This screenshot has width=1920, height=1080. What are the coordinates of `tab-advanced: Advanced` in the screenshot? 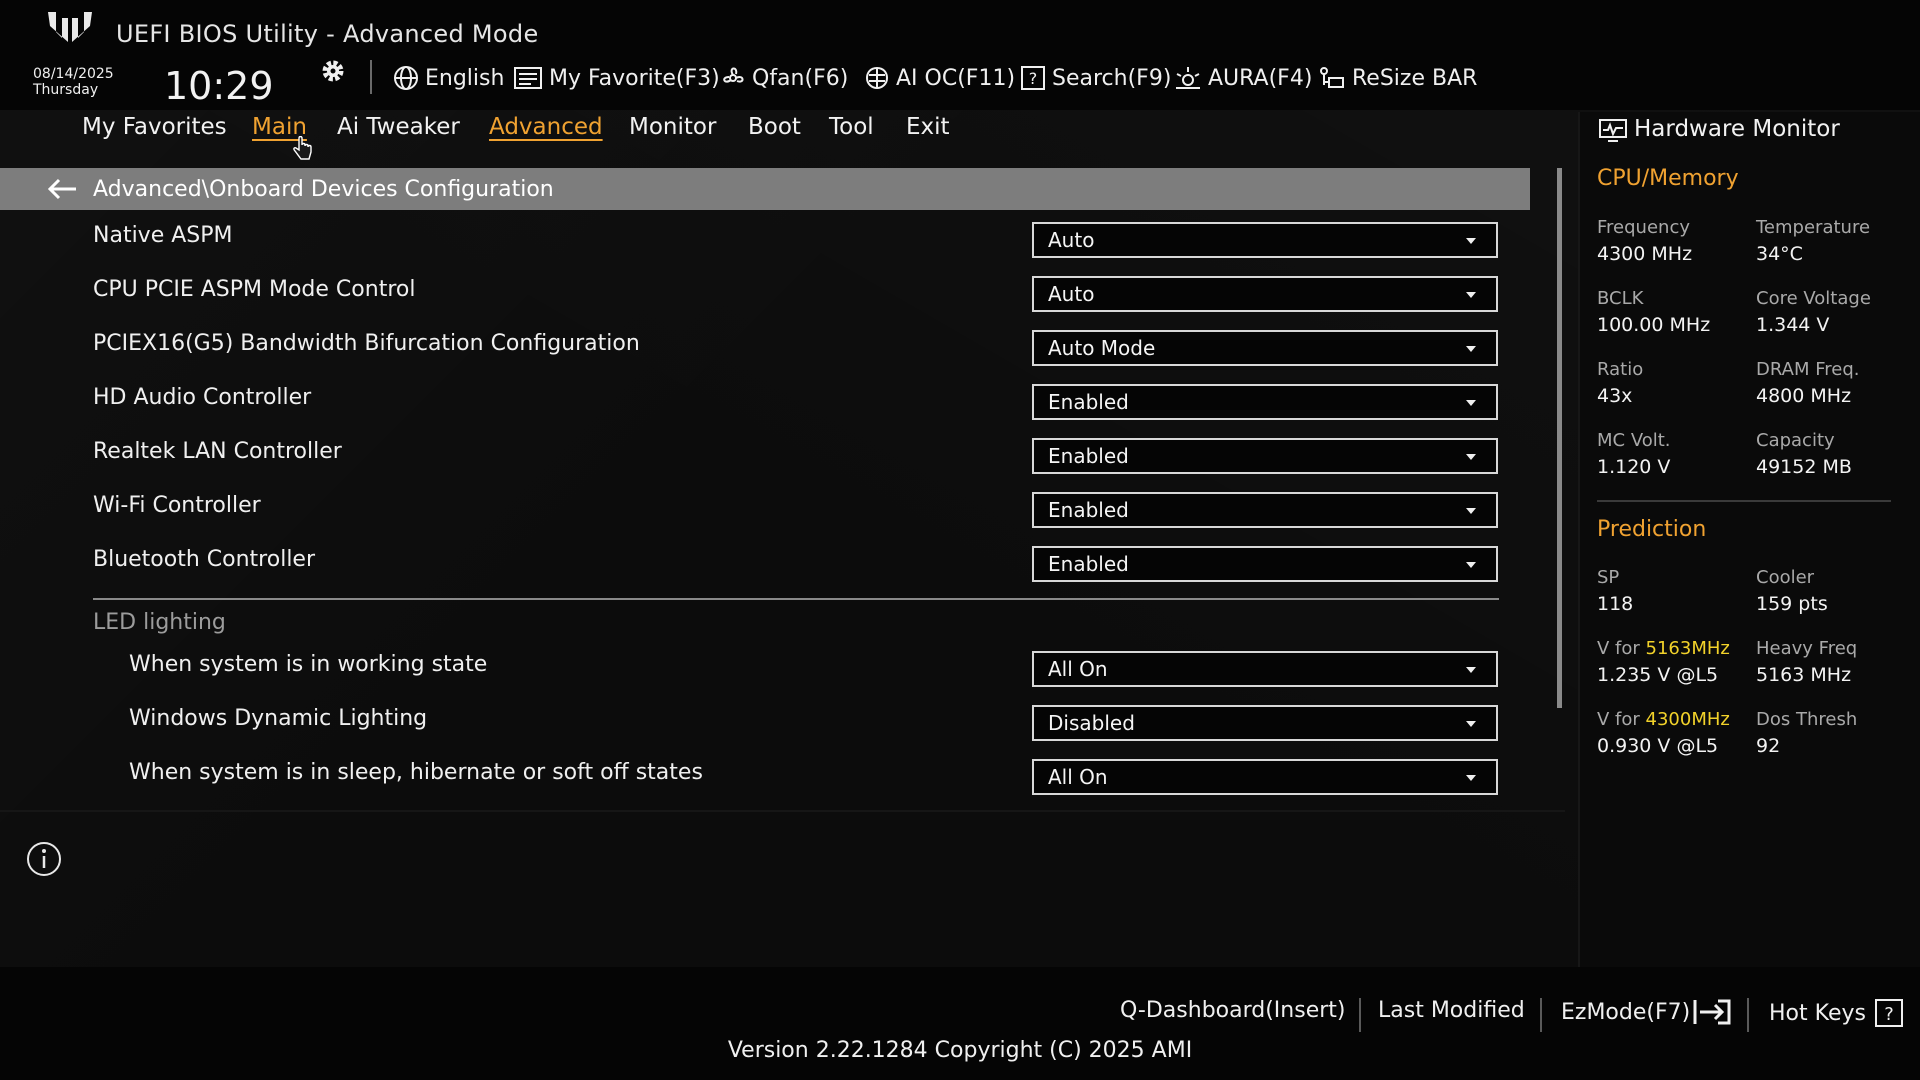 It's located at (546, 129).